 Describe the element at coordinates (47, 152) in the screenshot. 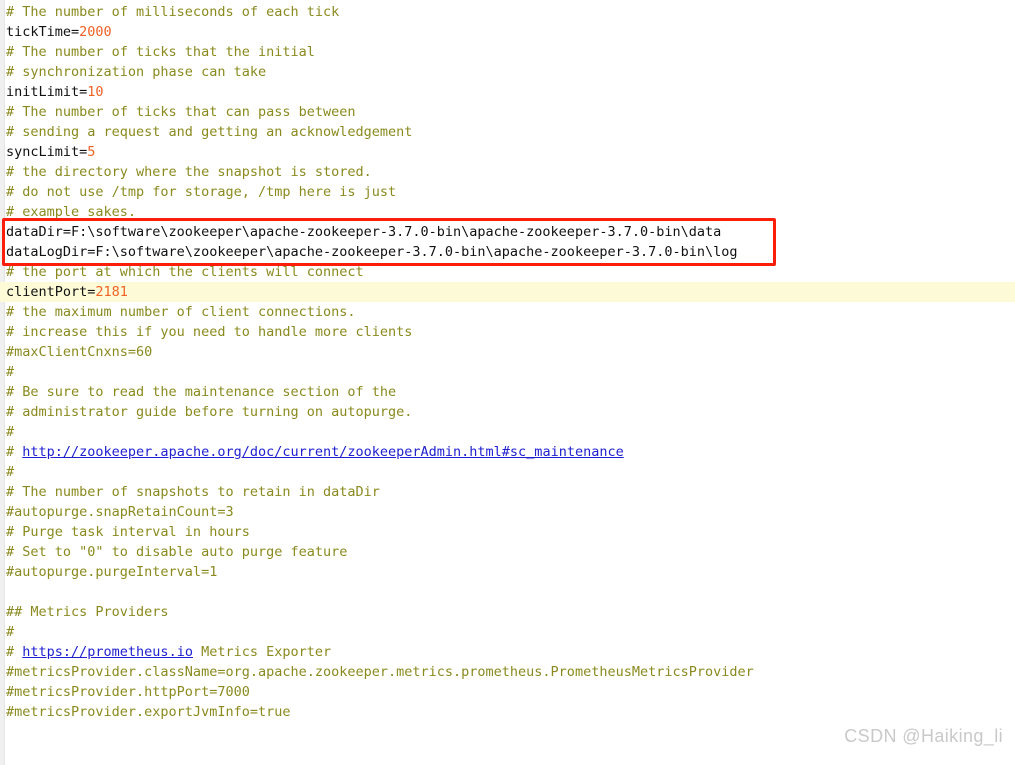

I see `property-key-token: syncLimit=` at that location.